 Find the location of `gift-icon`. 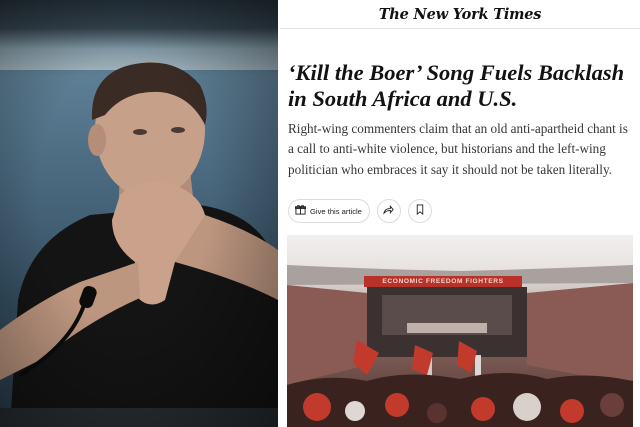

gift-icon is located at coordinates (300, 211).